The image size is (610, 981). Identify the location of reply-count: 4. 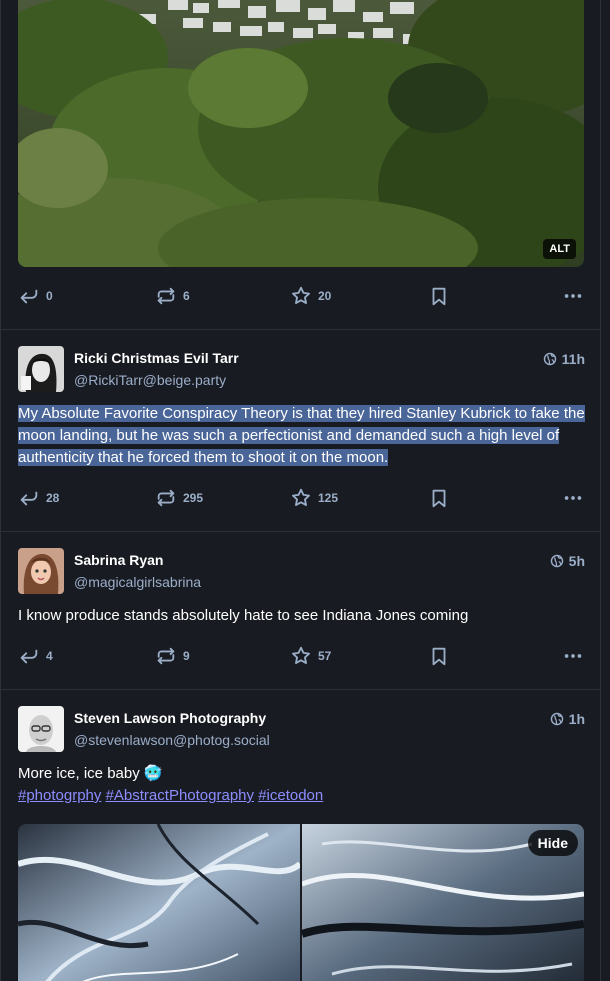
(49, 656).